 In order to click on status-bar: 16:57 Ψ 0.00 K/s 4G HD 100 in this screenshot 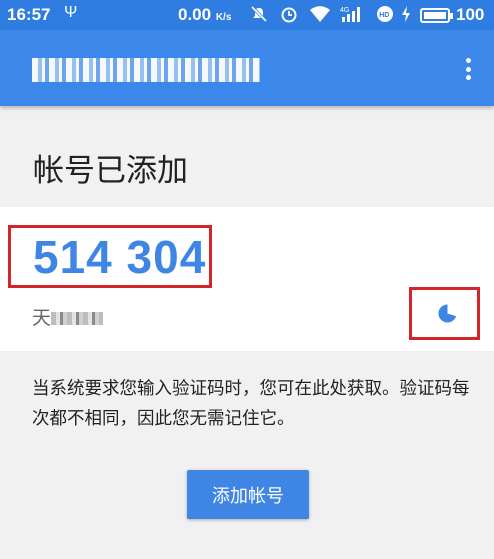, I will do `click(247, 15)`.